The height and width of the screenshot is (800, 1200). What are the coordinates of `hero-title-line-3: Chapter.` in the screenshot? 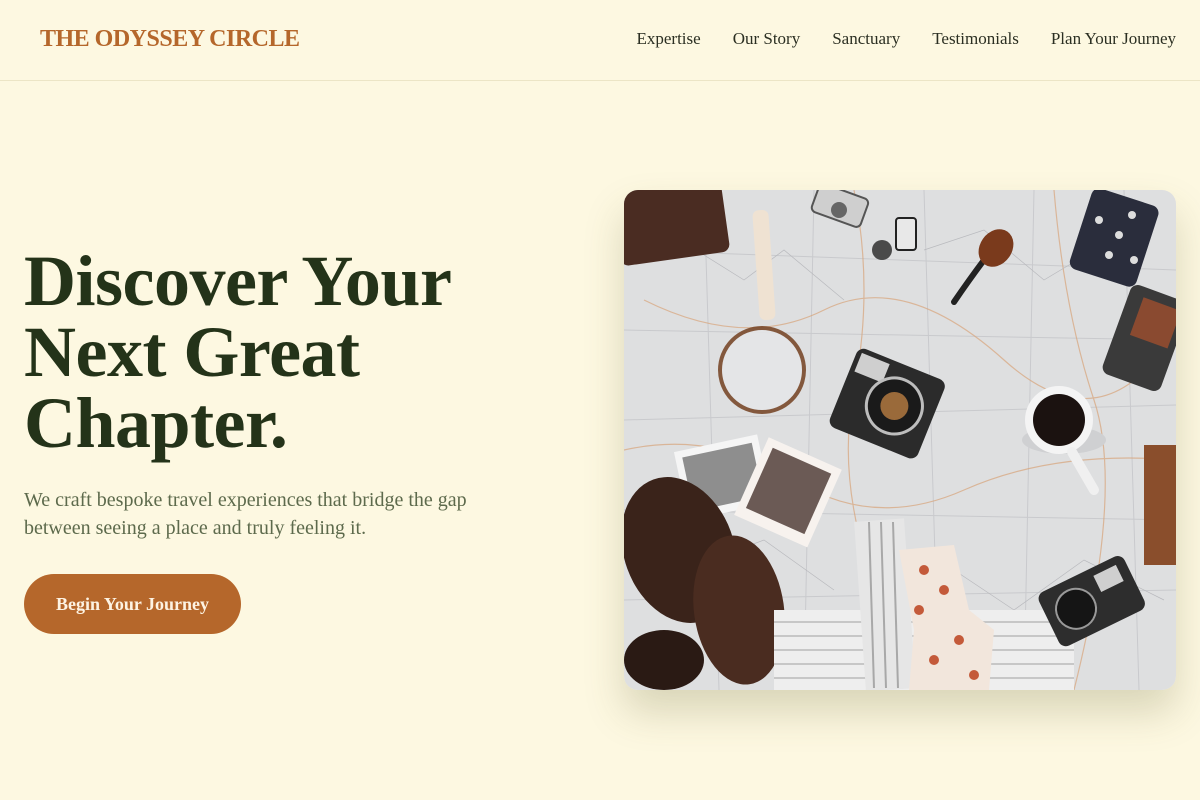 It's located at (156, 423).